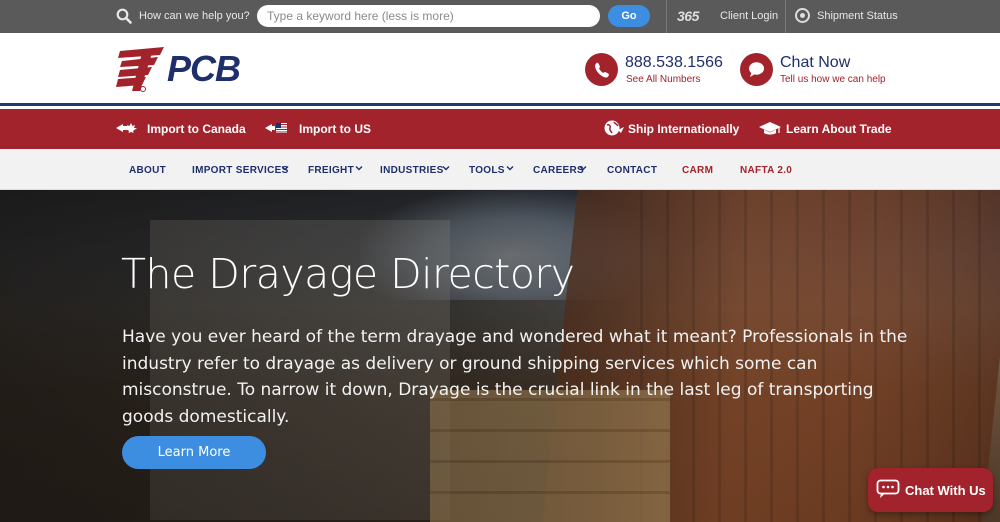  Describe the element at coordinates (194, 16) in the screenshot. I see `help-label: How can we help you?` at that location.